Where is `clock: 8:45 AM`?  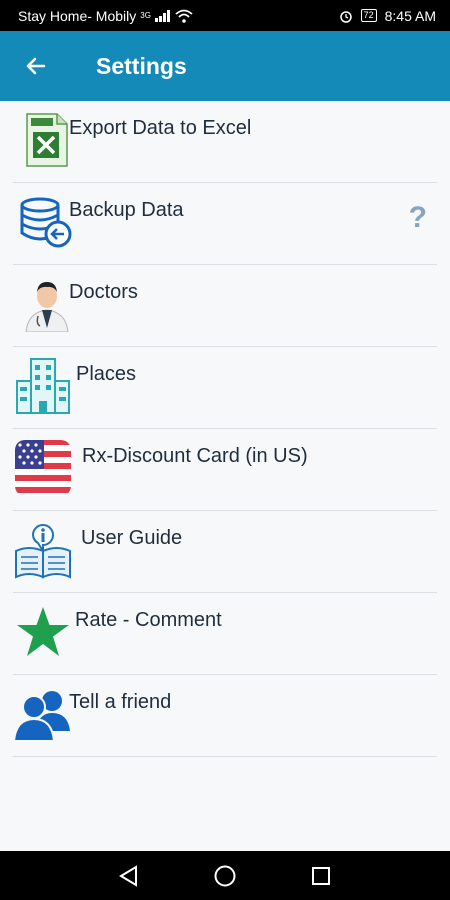
clock: 8:45 AM is located at coordinates (410, 15).